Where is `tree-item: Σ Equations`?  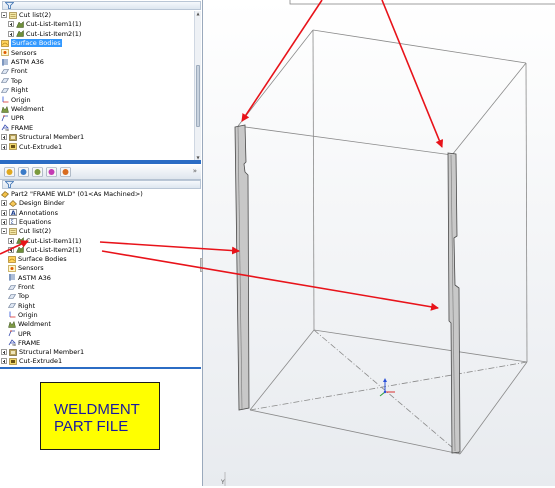 tree-item: Σ Equations is located at coordinates (26, 222).